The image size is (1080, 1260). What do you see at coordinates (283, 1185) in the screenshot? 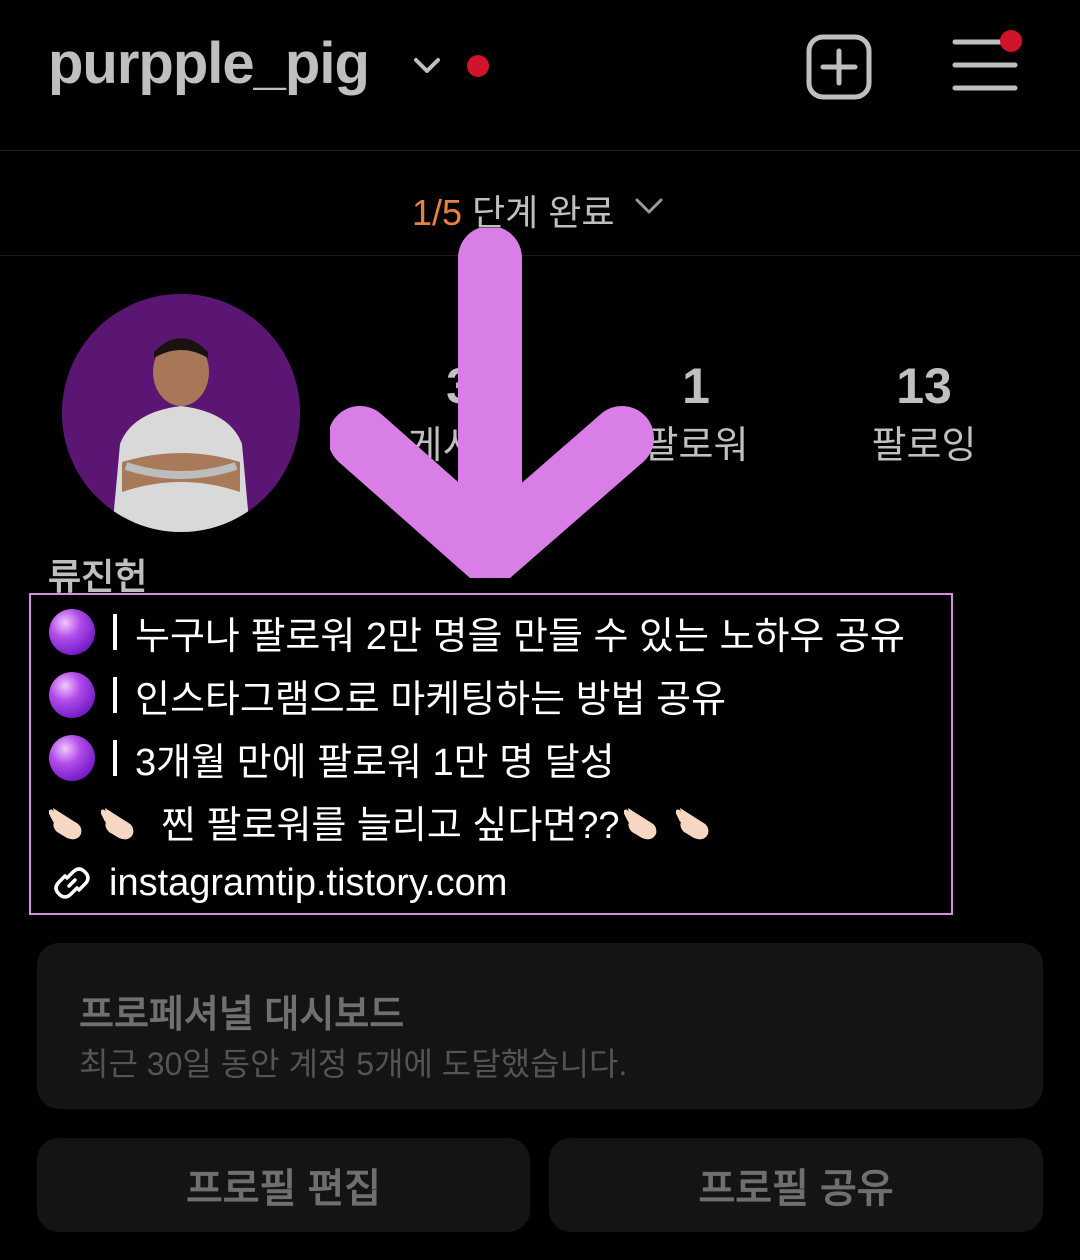
I see `edit-profile-button: 프로필 편집` at bounding box center [283, 1185].